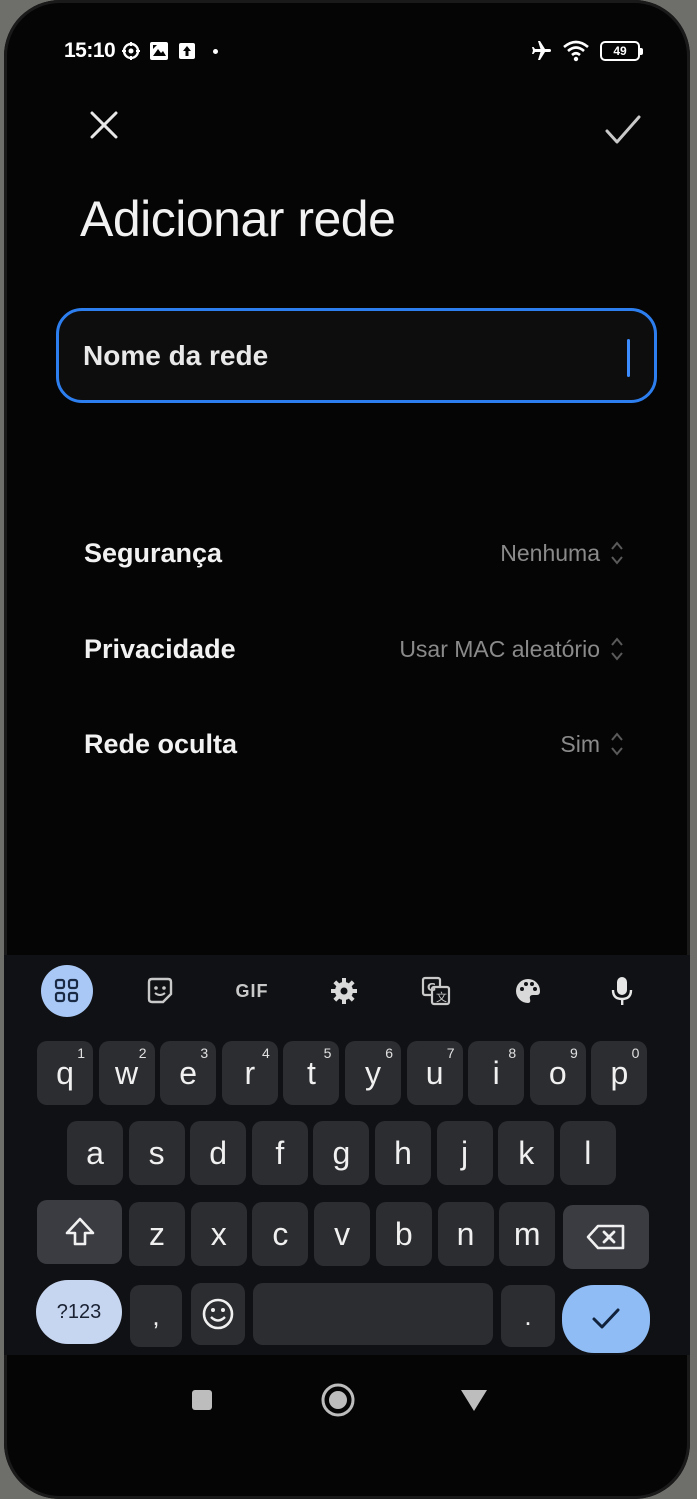 Image resolution: width=697 pixels, height=1499 pixels. I want to click on hidden-network-value: Sim, so click(592, 744).